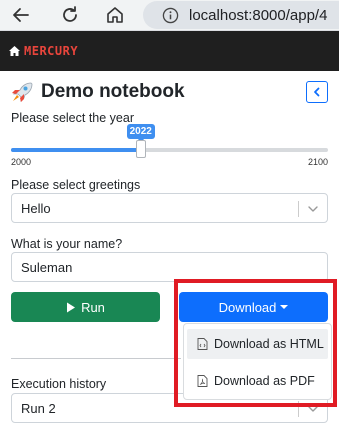 The image size is (339, 425). Describe the element at coordinates (21, 15) in the screenshot. I see `back-icon` at that location.